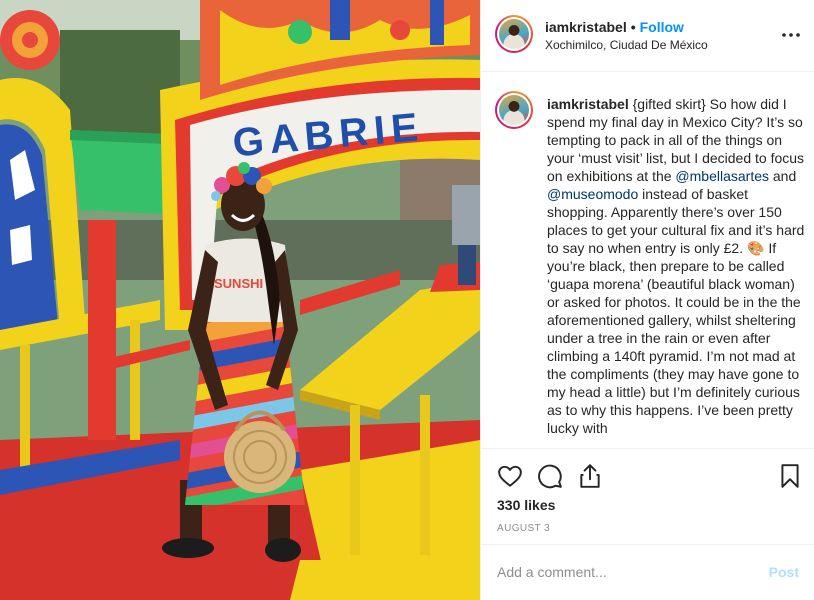  I want to click on bookmark-icon, so click(790, 476).